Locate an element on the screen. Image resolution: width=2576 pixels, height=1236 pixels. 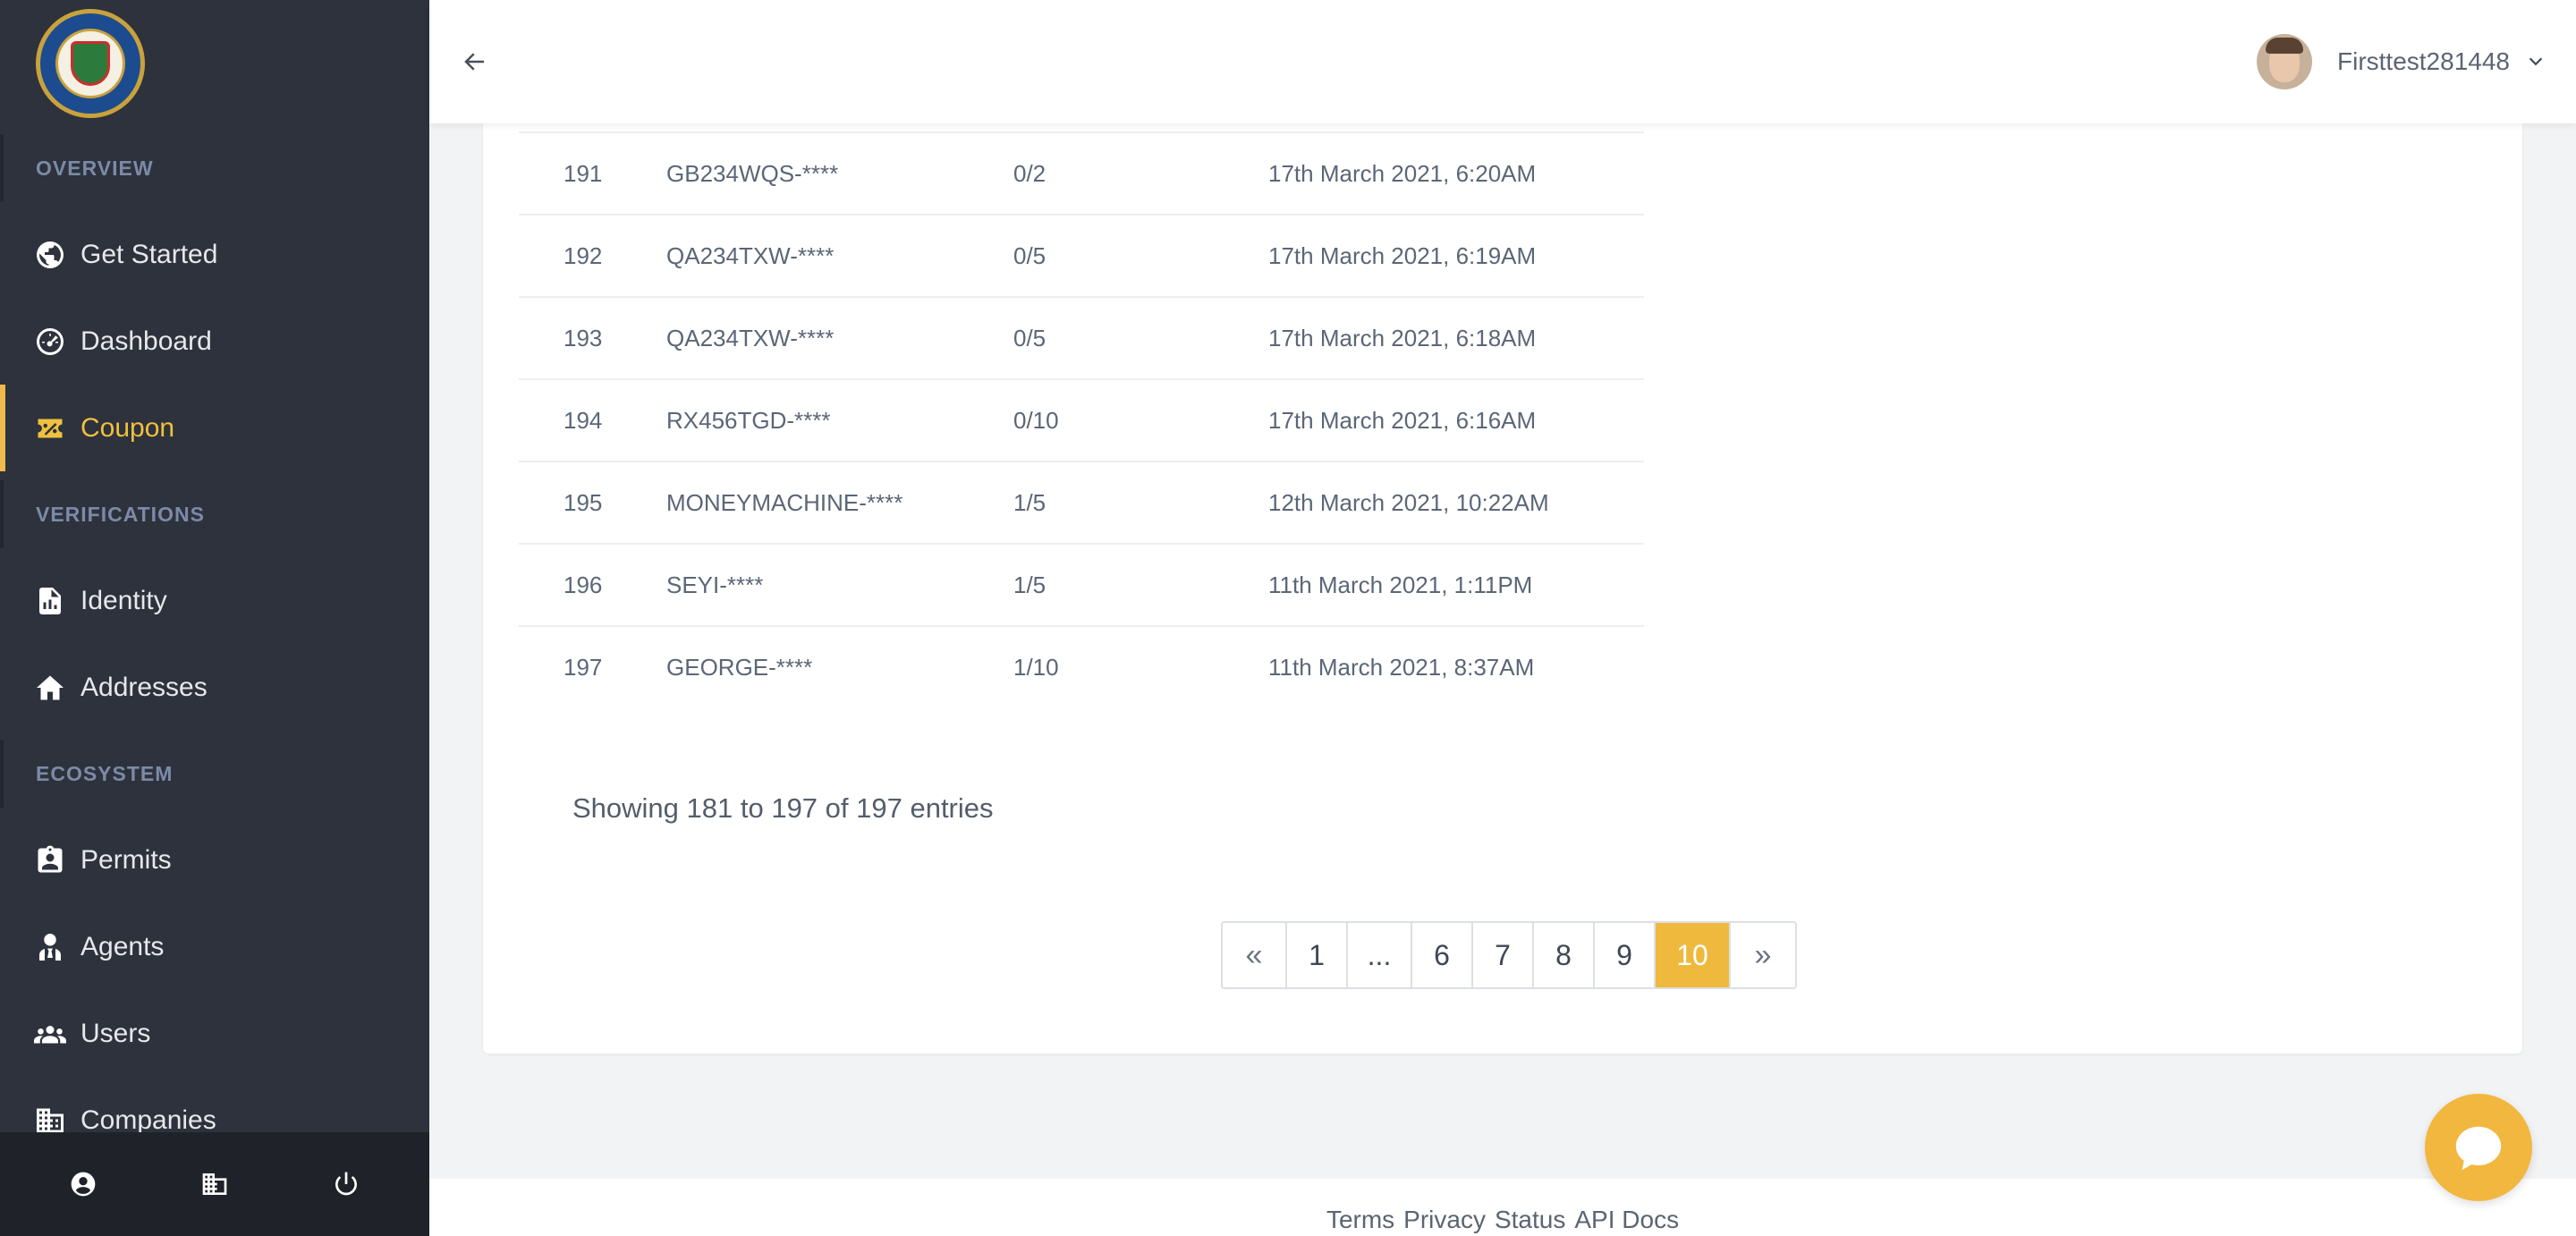
row-code: MONEYMACHINE-**** is located at coordinates (784, 502).